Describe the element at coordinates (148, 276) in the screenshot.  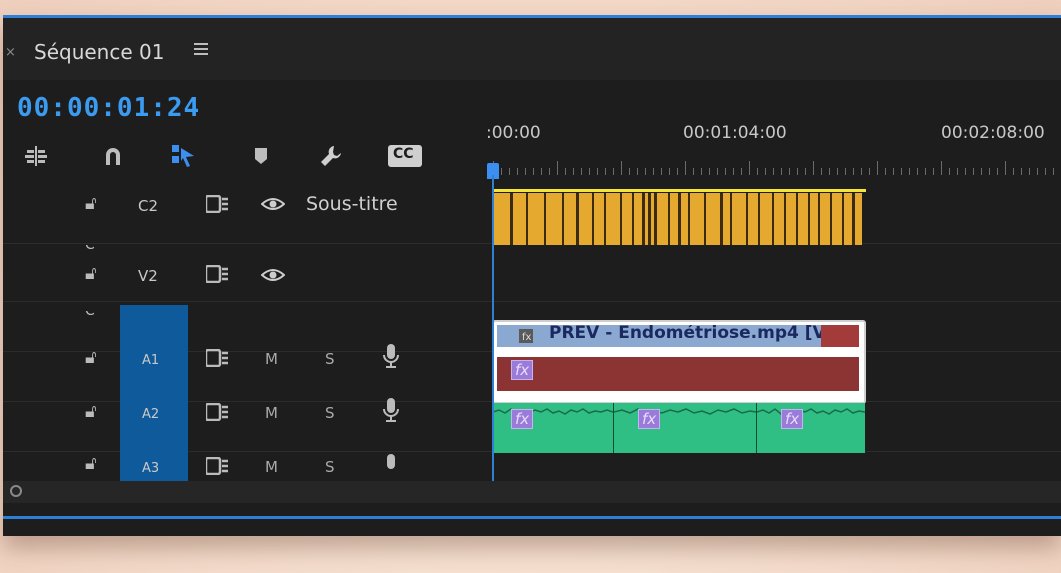
I see `track-label-v2: V2` at that location.